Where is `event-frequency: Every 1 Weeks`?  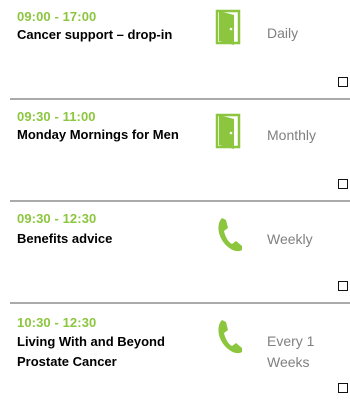
event-frequency: Every 1 Weeks is located at coordinates (291, 351).